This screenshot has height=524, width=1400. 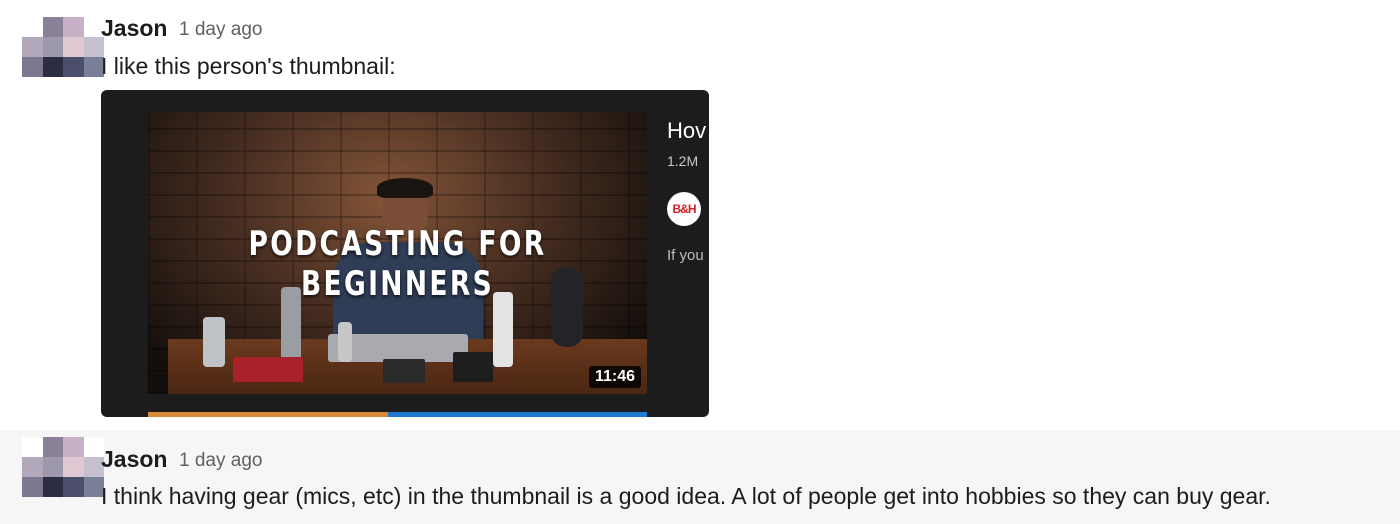 I want to click on channel-logo-icon: B&H, so click(x=684, y=209).